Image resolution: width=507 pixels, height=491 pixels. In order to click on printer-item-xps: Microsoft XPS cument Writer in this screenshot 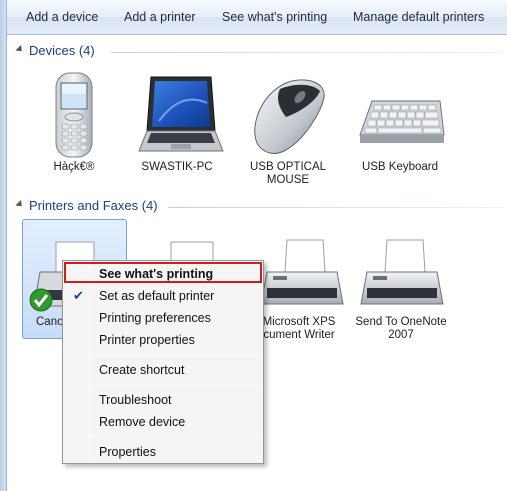, I will do `click(301, 289)`.